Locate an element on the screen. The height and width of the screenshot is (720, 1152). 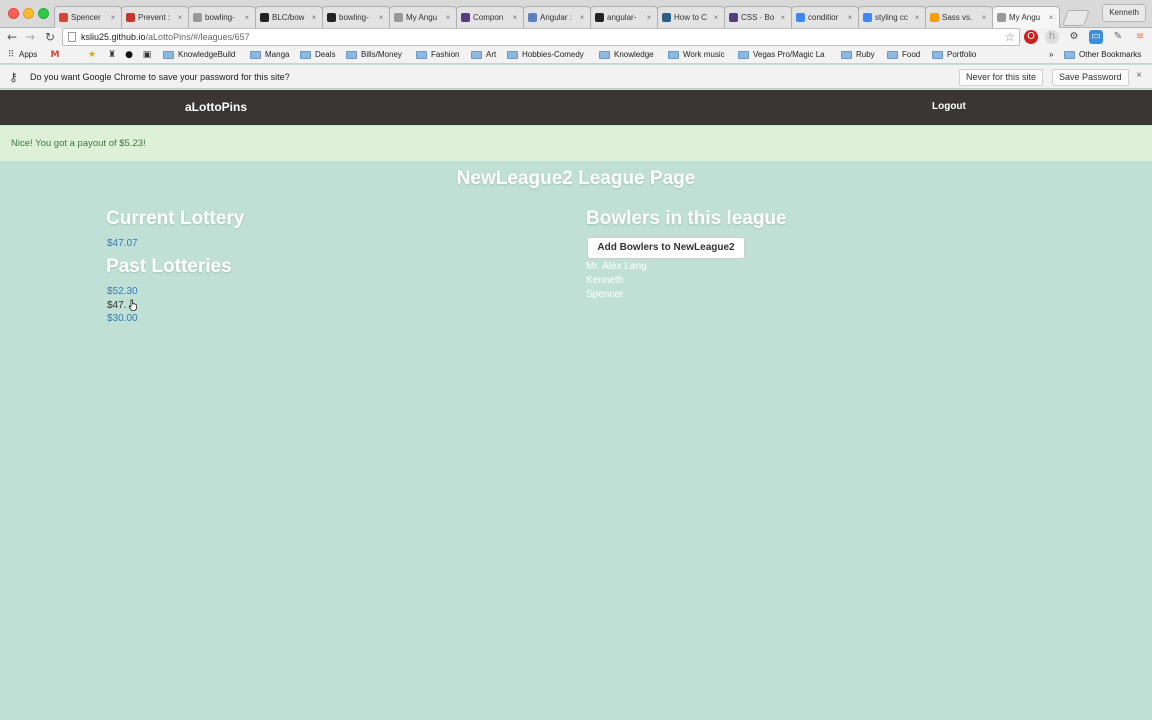
minimize-window-button is located at coordinates (28, 13).